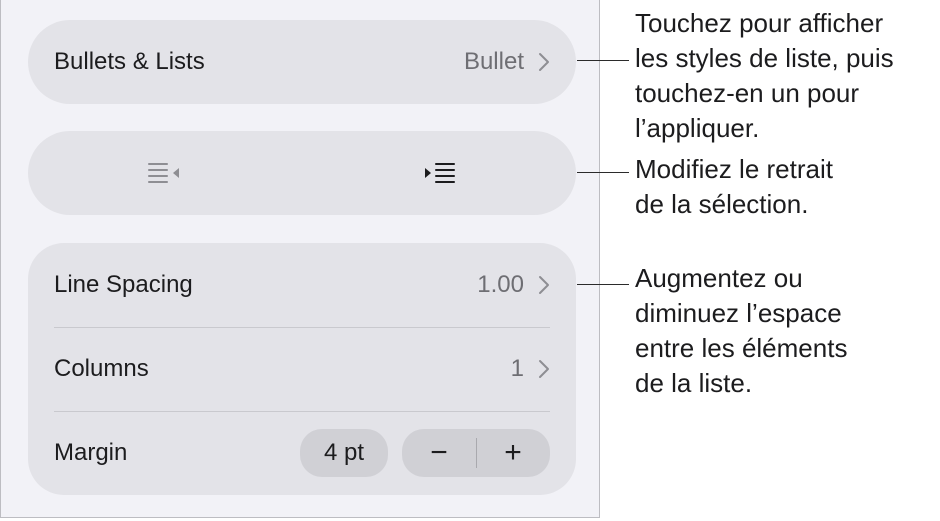 This screenshot has width=940, height=521. I want to click on line-spacing-value: 1.00, so click(500, 284).